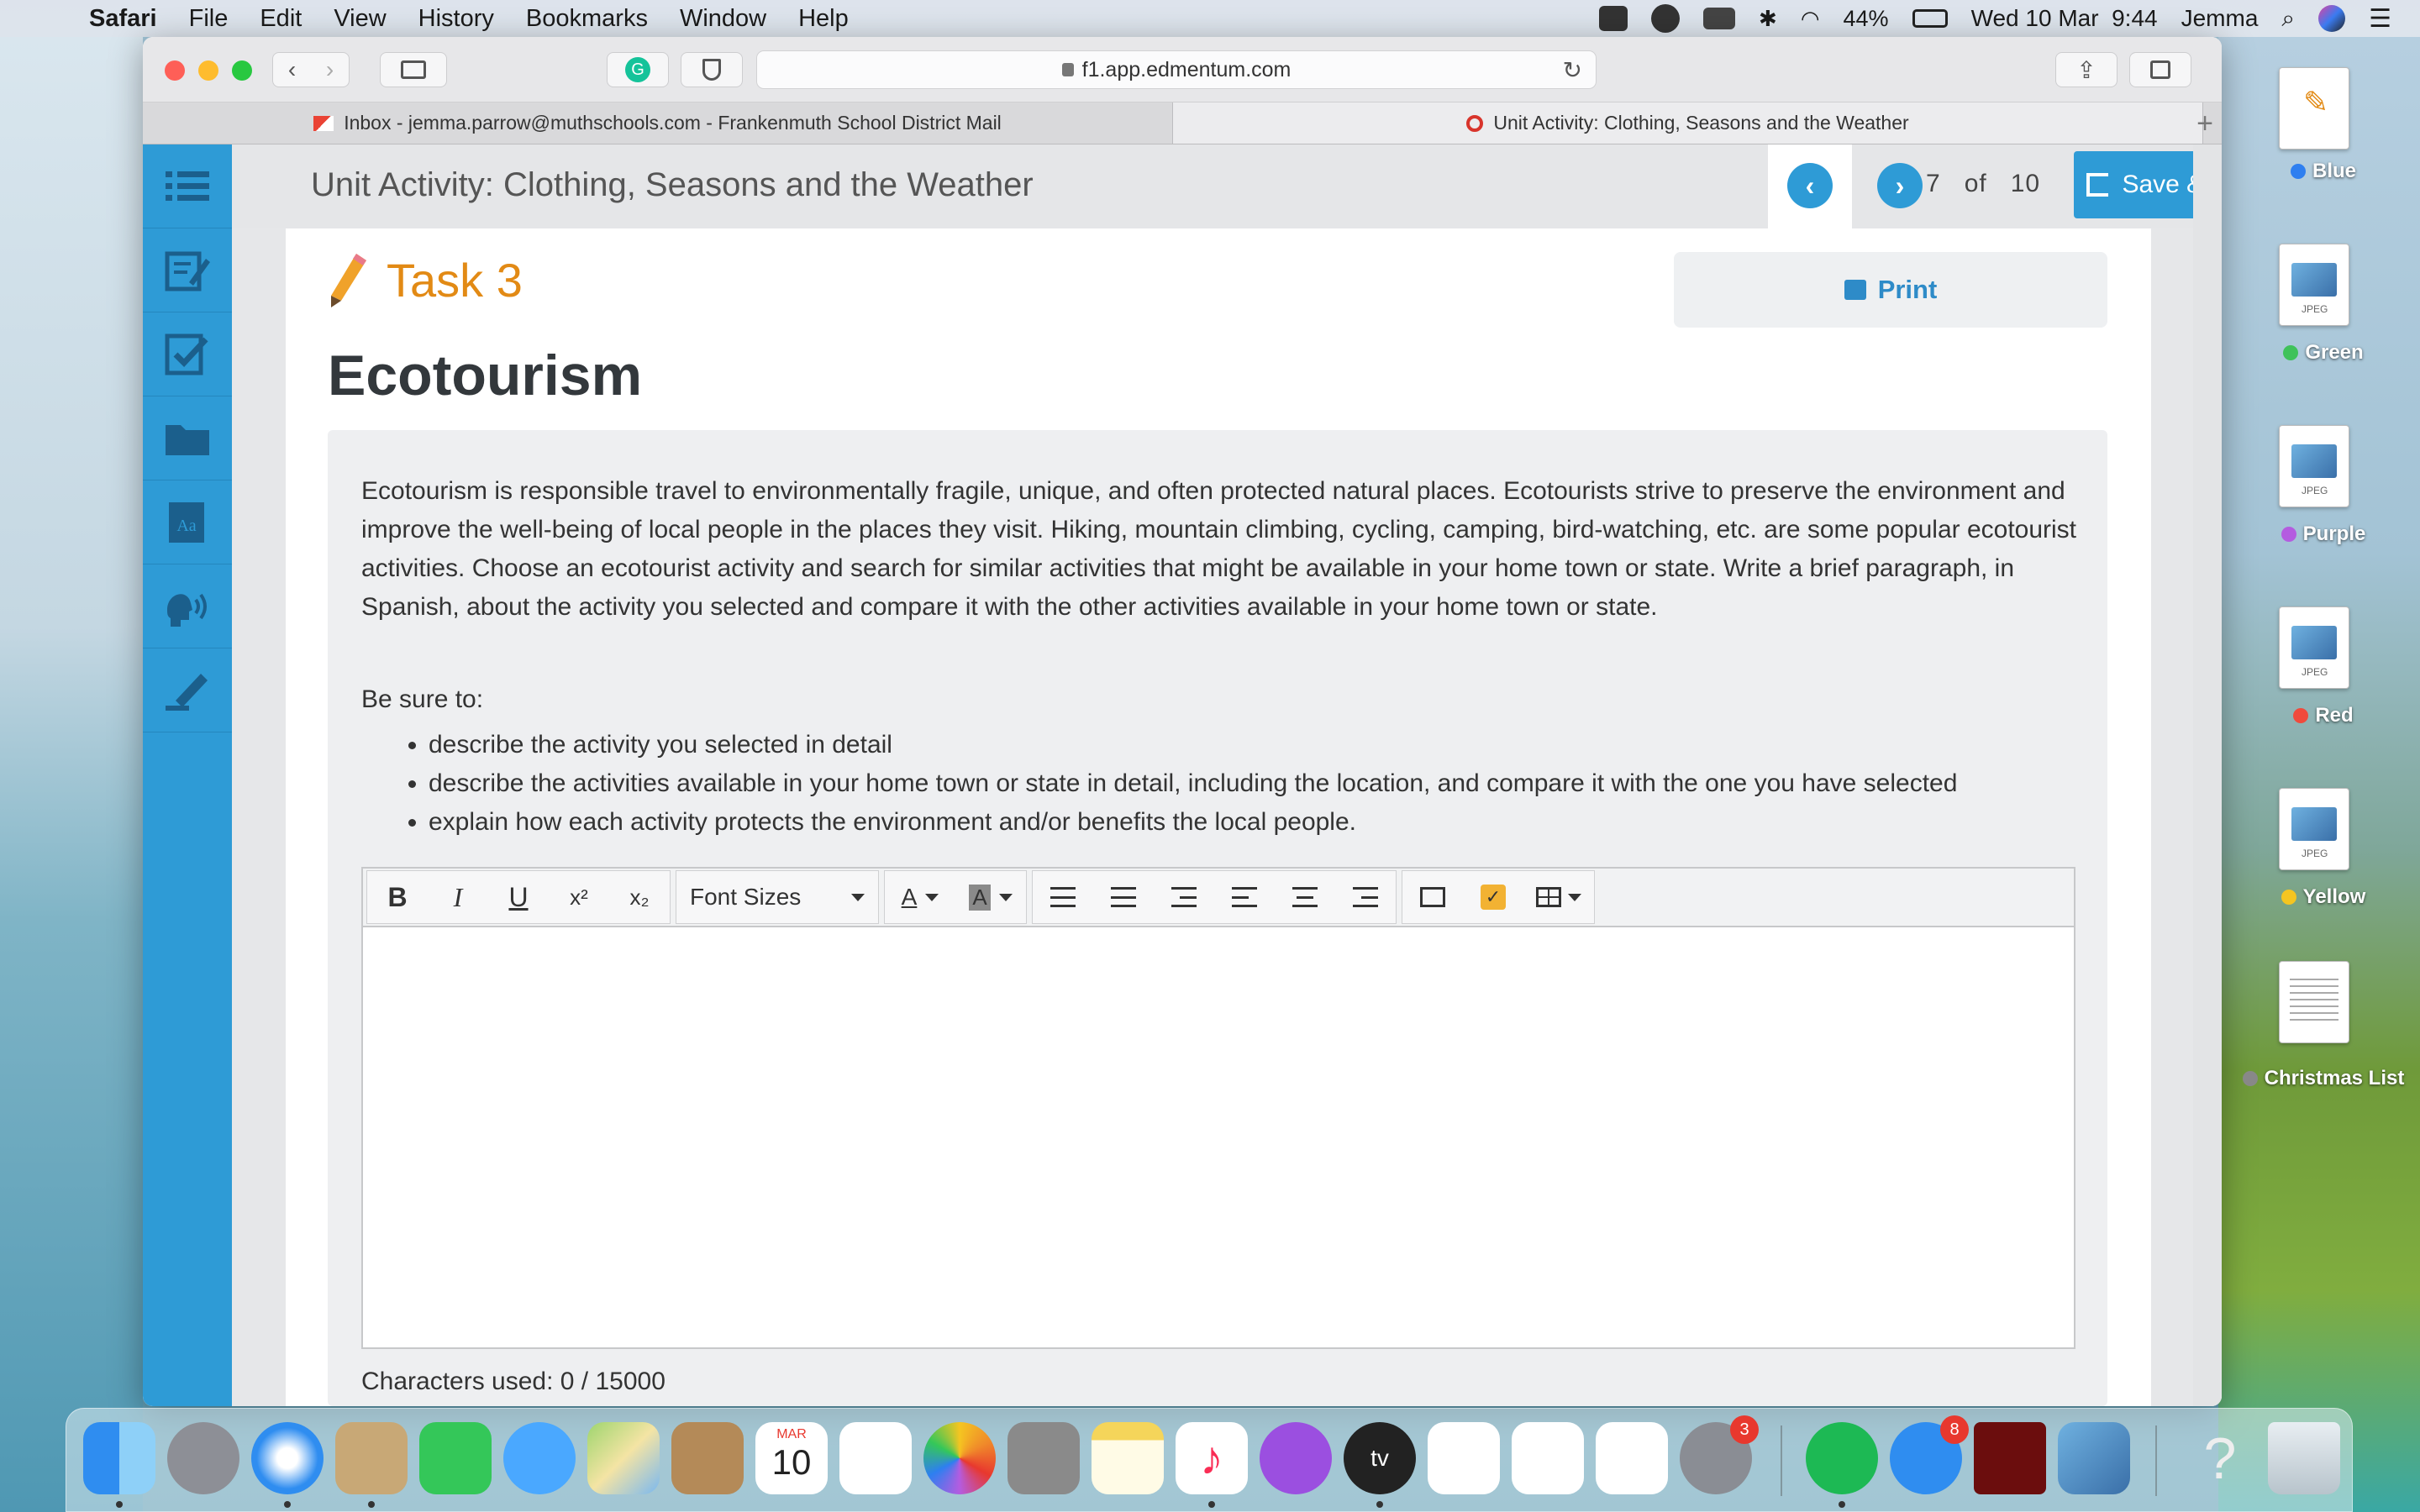  Describe the element at coordinates (539, 1458) in the screenshot. I see `messages-icon` at that location.